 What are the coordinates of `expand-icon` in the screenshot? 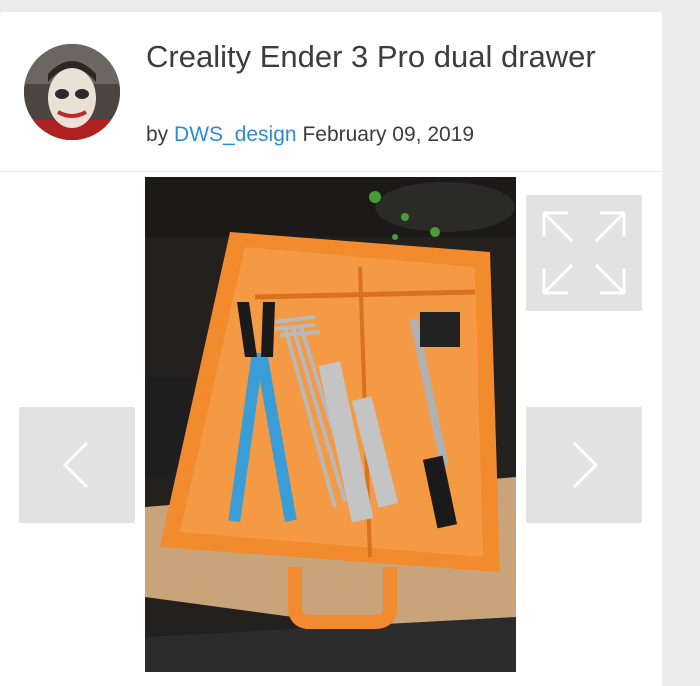 It's located at (584, 253).